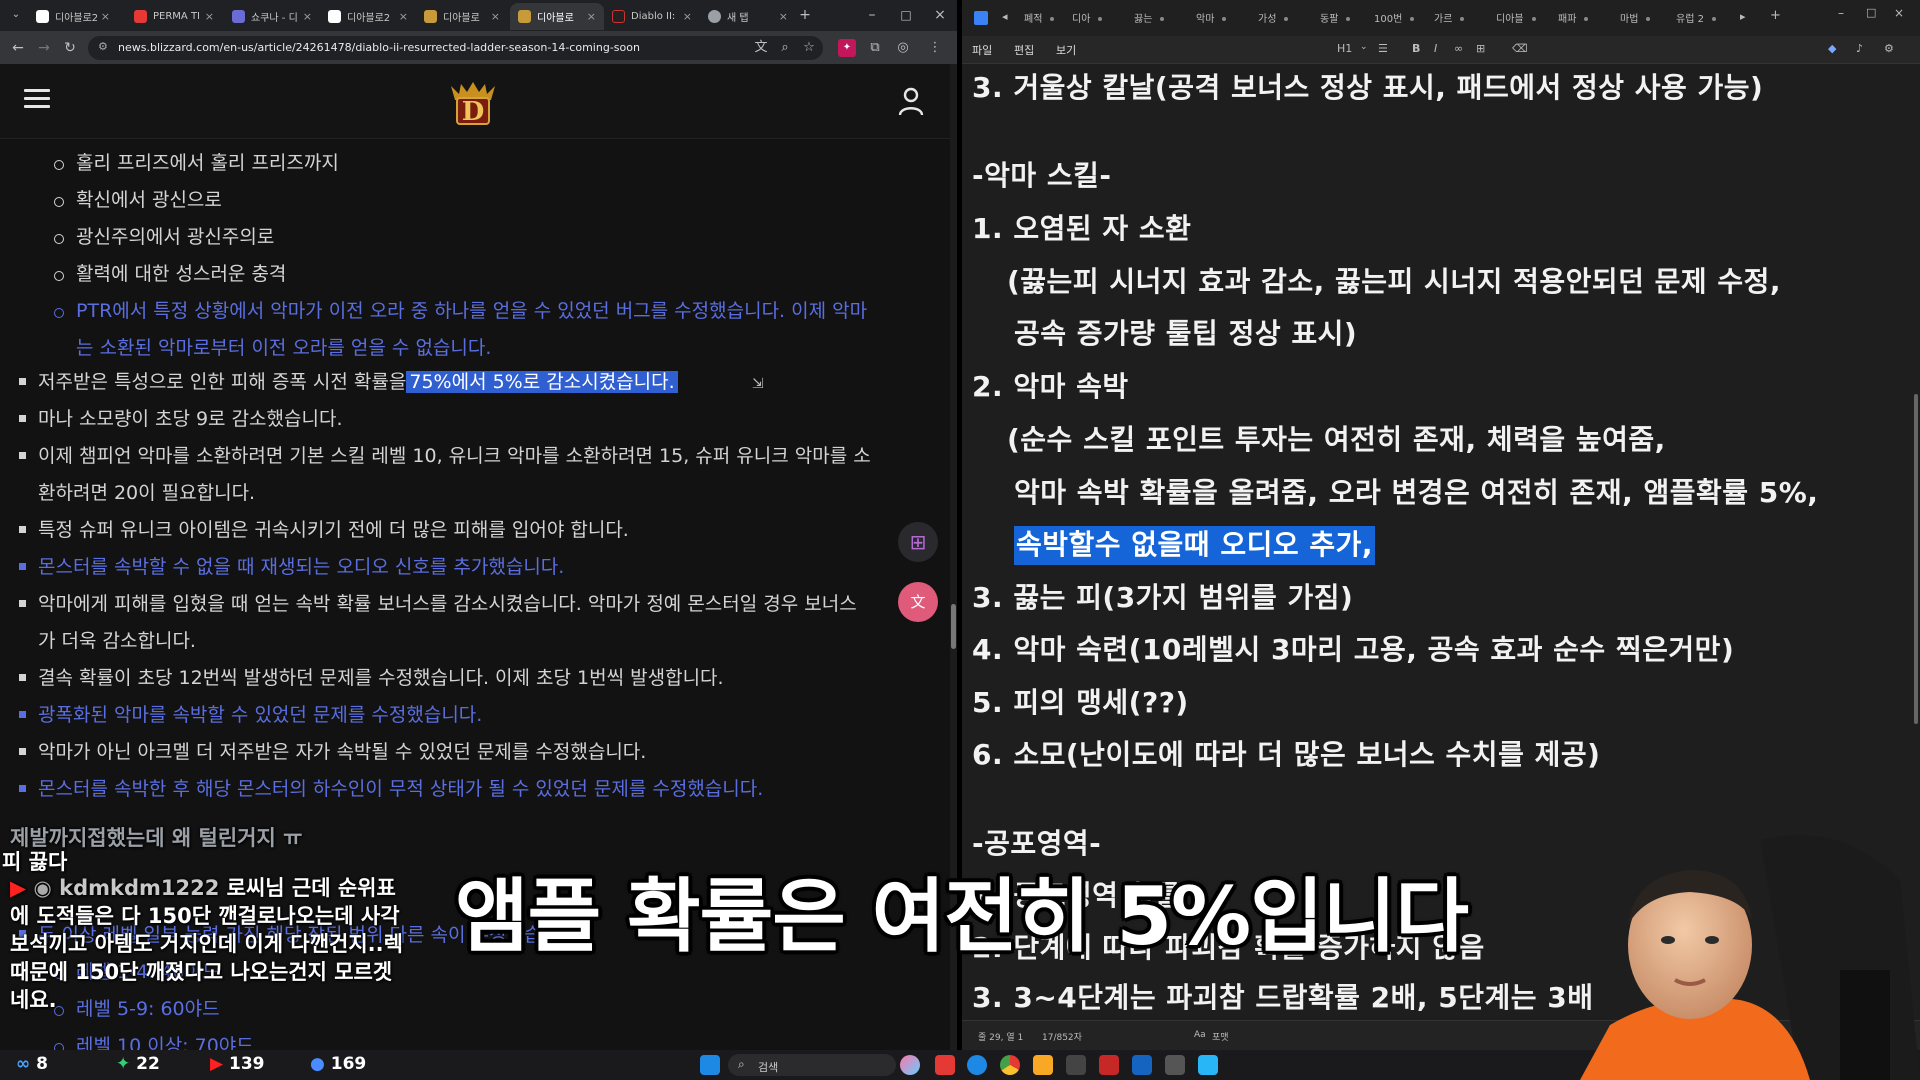 This screenshot has height=1080, width=1920. What do you see at coordinates (1435, 48) in the screenshot?
I see `italic-icon: I` at bounding box center [1435, 48].